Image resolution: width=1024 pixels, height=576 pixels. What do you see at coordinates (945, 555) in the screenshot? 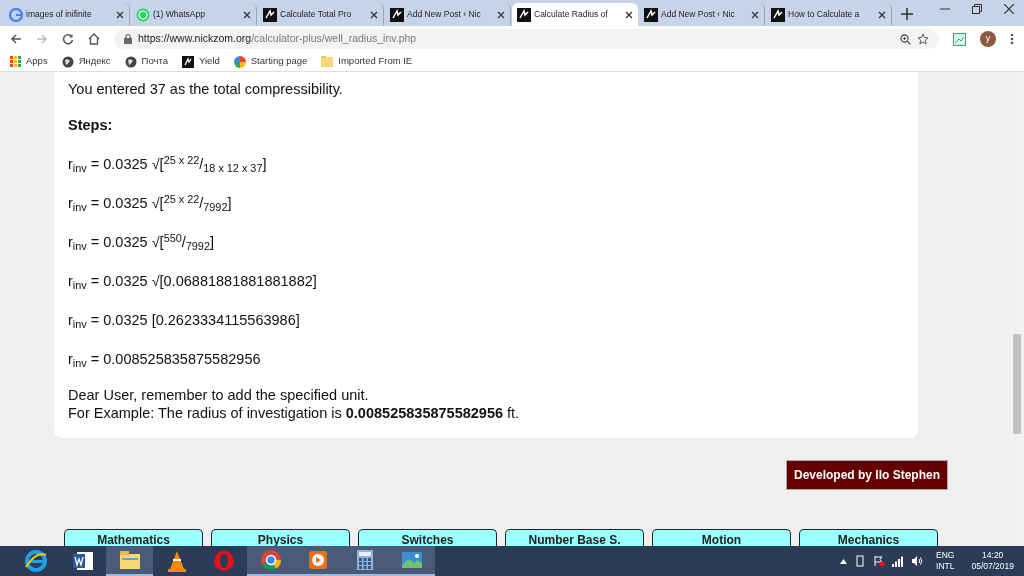
I see `language-label: ENG` at bounding box center [945, 555].